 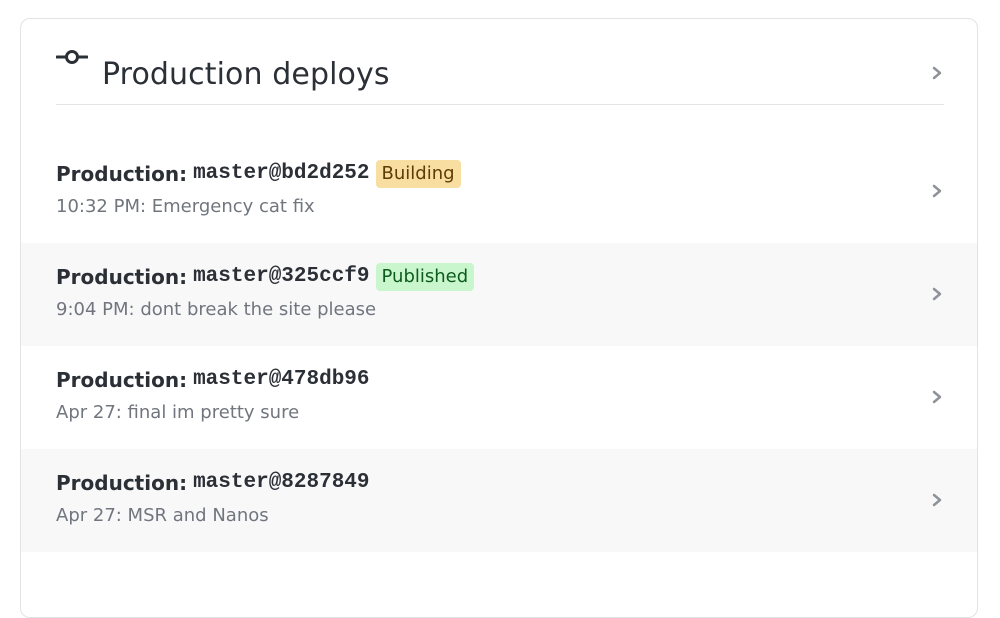 I want to click on deploy-title: Production: master@478db96, so click(x=213, y=380).